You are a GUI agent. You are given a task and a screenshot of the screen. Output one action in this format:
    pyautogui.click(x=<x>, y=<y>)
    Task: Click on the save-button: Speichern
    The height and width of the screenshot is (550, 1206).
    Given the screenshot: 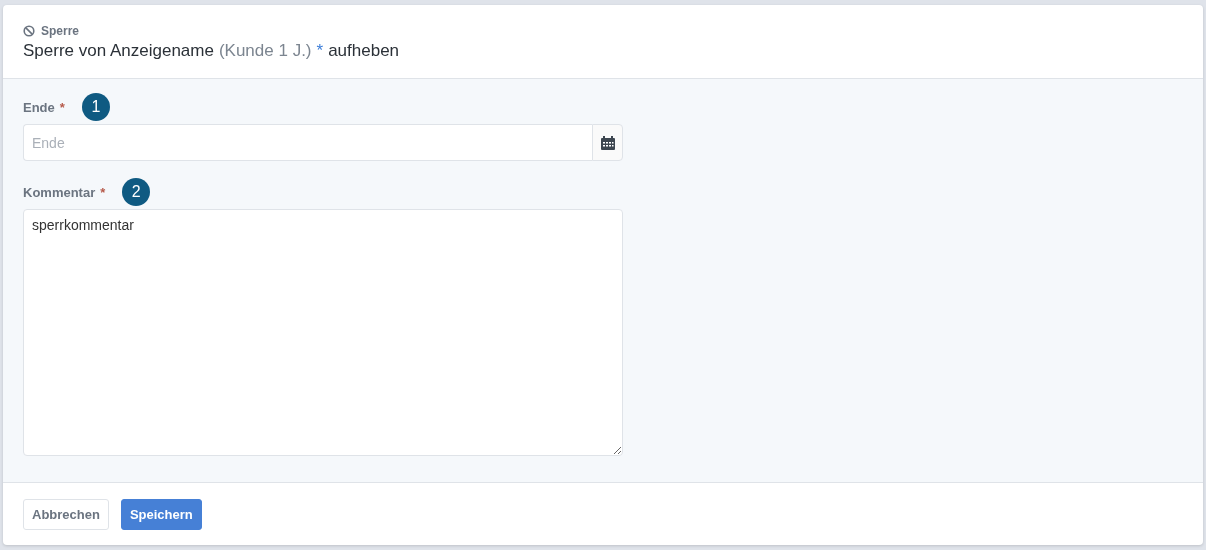 What is the action you would take?
    pyautogui.click(x=161, y=514)
    